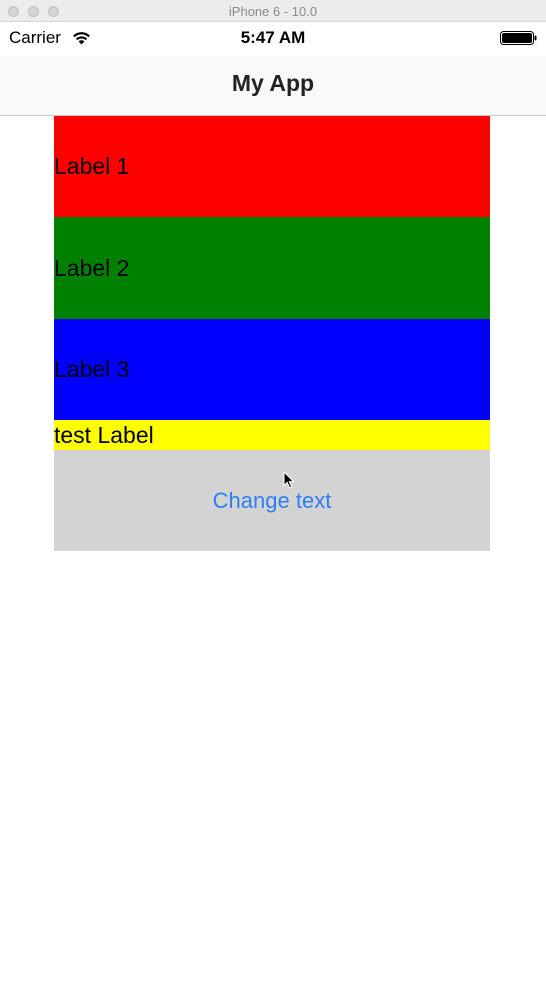 The width and height of the screenshot is (546, 990). I want to click on label-2: Label 2, so click(272, 268).